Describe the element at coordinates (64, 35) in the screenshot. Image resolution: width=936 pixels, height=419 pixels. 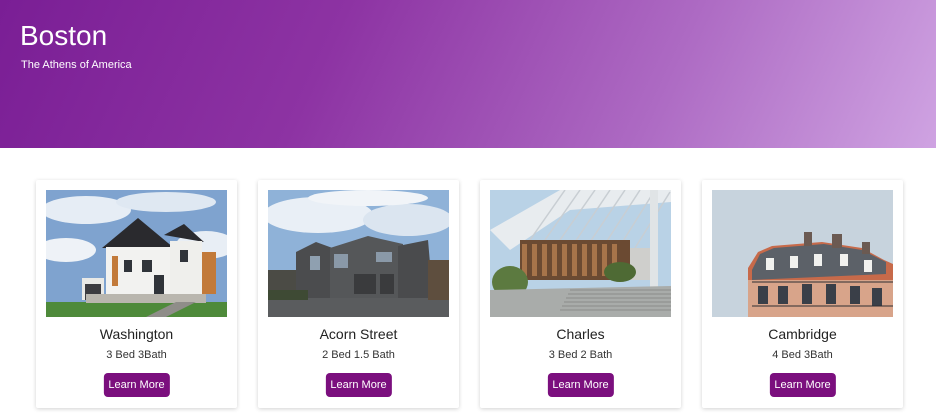
I see `page-title: Boston` at that location.